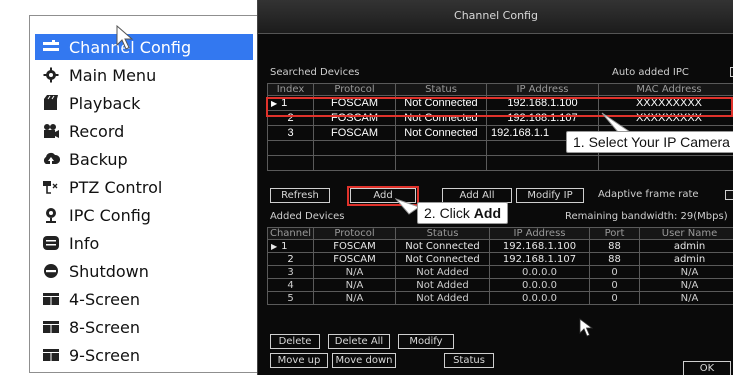 This screenshot has width=733, height=375. Describe the element at coordinates (109, 271) in the screenshot. I see `menu-item-label: Shutdown` at that location.